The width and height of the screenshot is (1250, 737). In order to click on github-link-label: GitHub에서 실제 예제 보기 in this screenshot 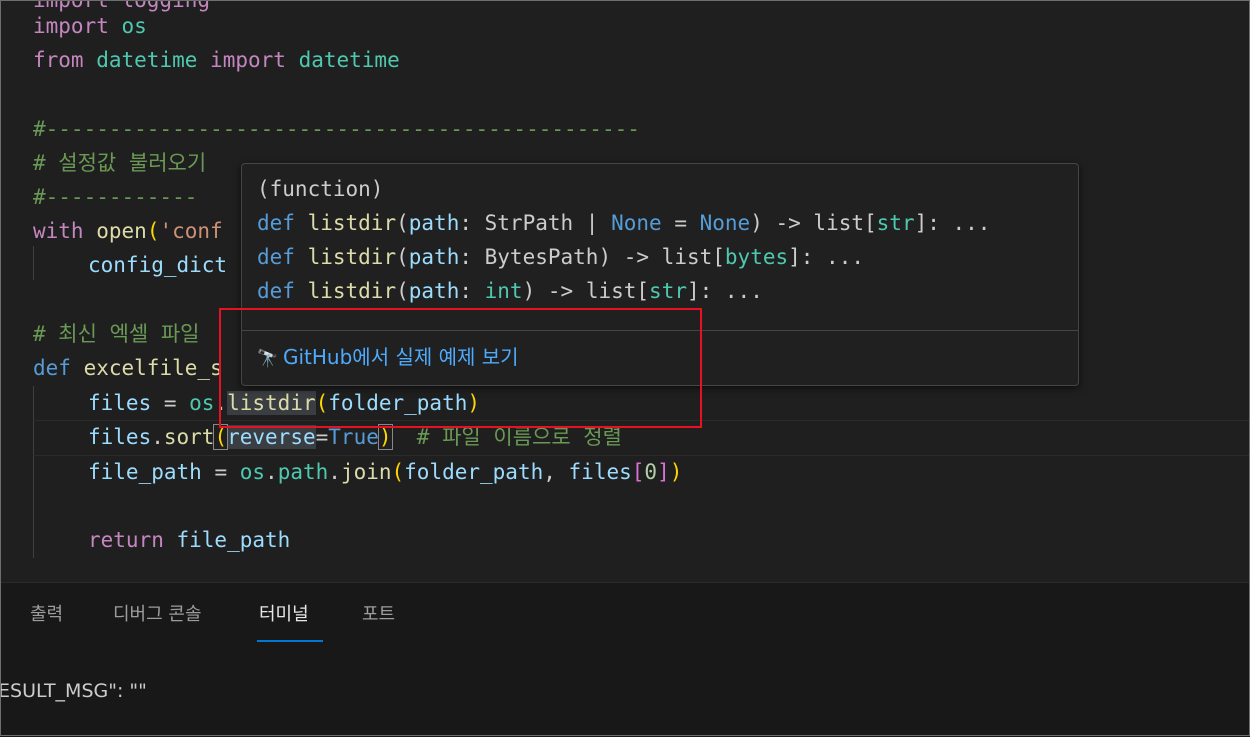, I will do `click(401, 357)`.